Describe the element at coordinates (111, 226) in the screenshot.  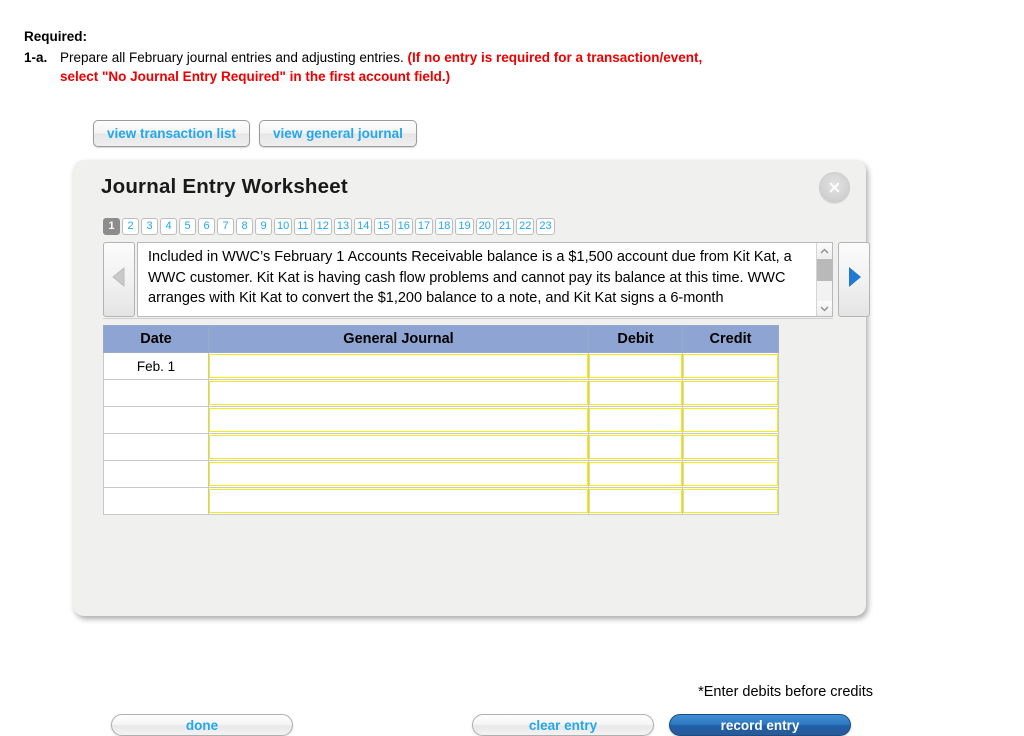
I see `entry-tab-1: 1` at that location.